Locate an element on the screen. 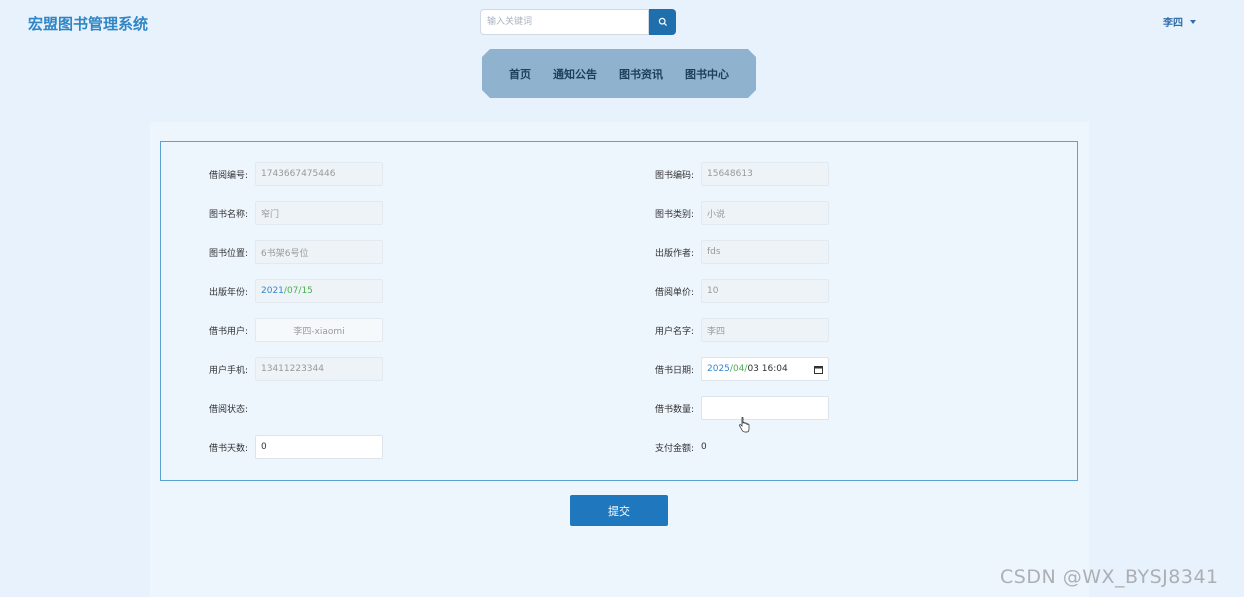 The image size is (1244, 597). row-borrow-user: 借书用户: 李四-xiaomi is located at coordinates (296, 330).